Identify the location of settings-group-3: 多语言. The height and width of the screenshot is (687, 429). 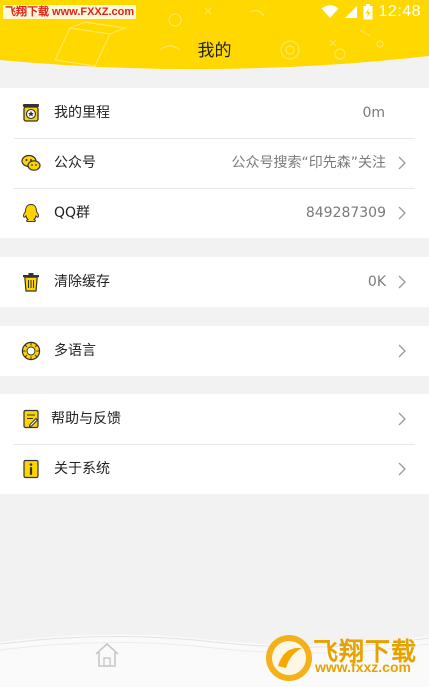
(214, 351).